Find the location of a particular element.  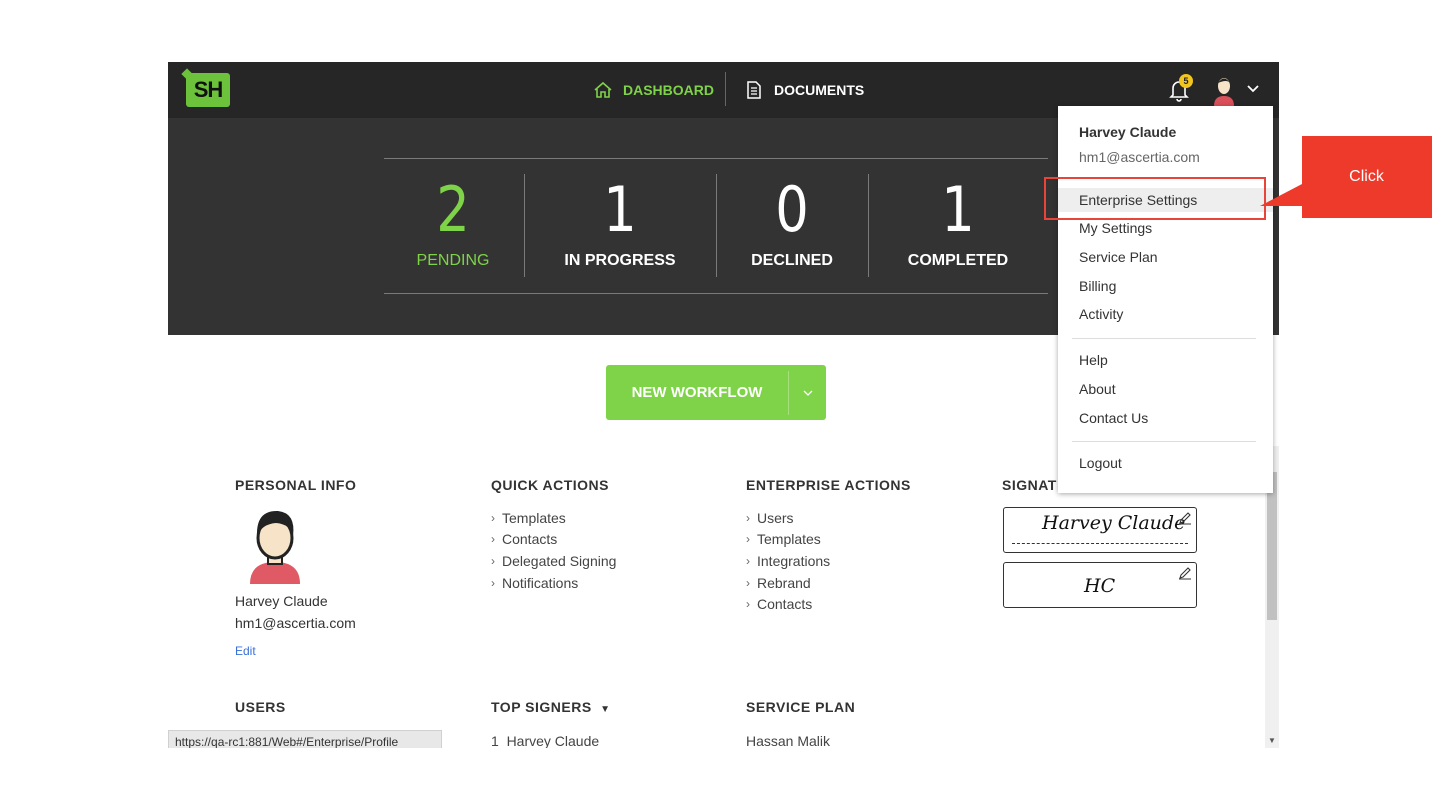

stat-completed: 1 COMPLETED is located at coordinates (958, 226).